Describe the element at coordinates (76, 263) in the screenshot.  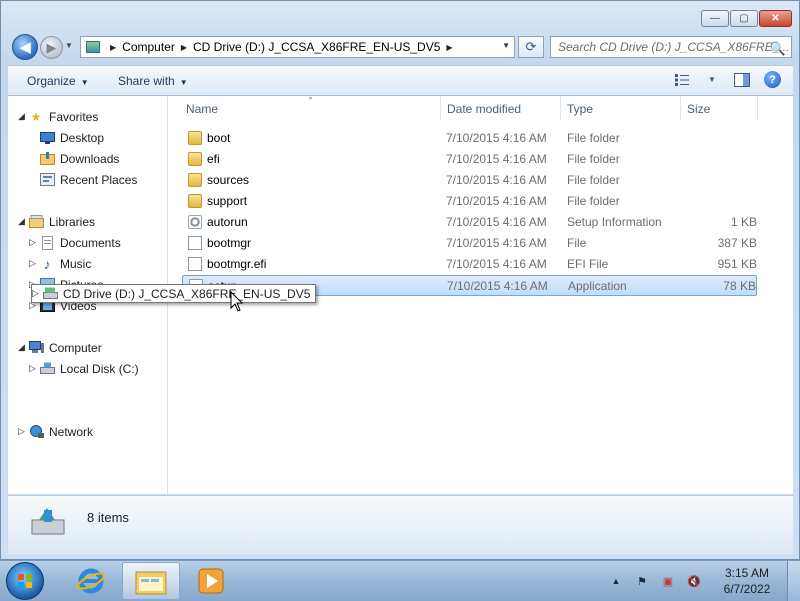
I see `nav-label: Music` at that location.